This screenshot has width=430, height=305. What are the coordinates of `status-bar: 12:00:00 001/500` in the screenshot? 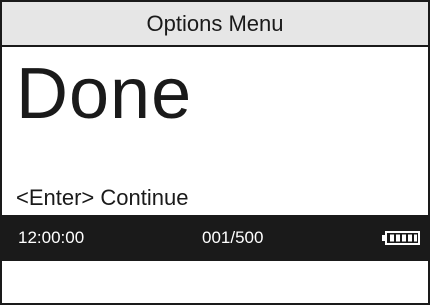 It's located at (215, 238).